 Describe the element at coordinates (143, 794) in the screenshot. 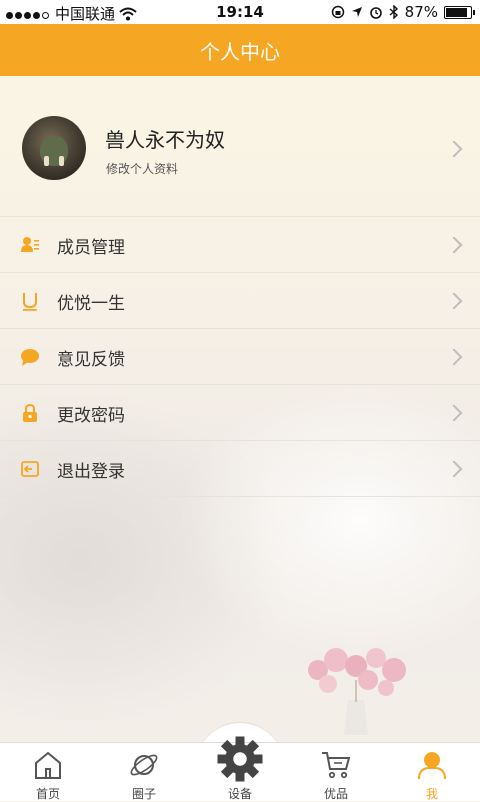

I see `tab-circle-label: 圈子` at that location.